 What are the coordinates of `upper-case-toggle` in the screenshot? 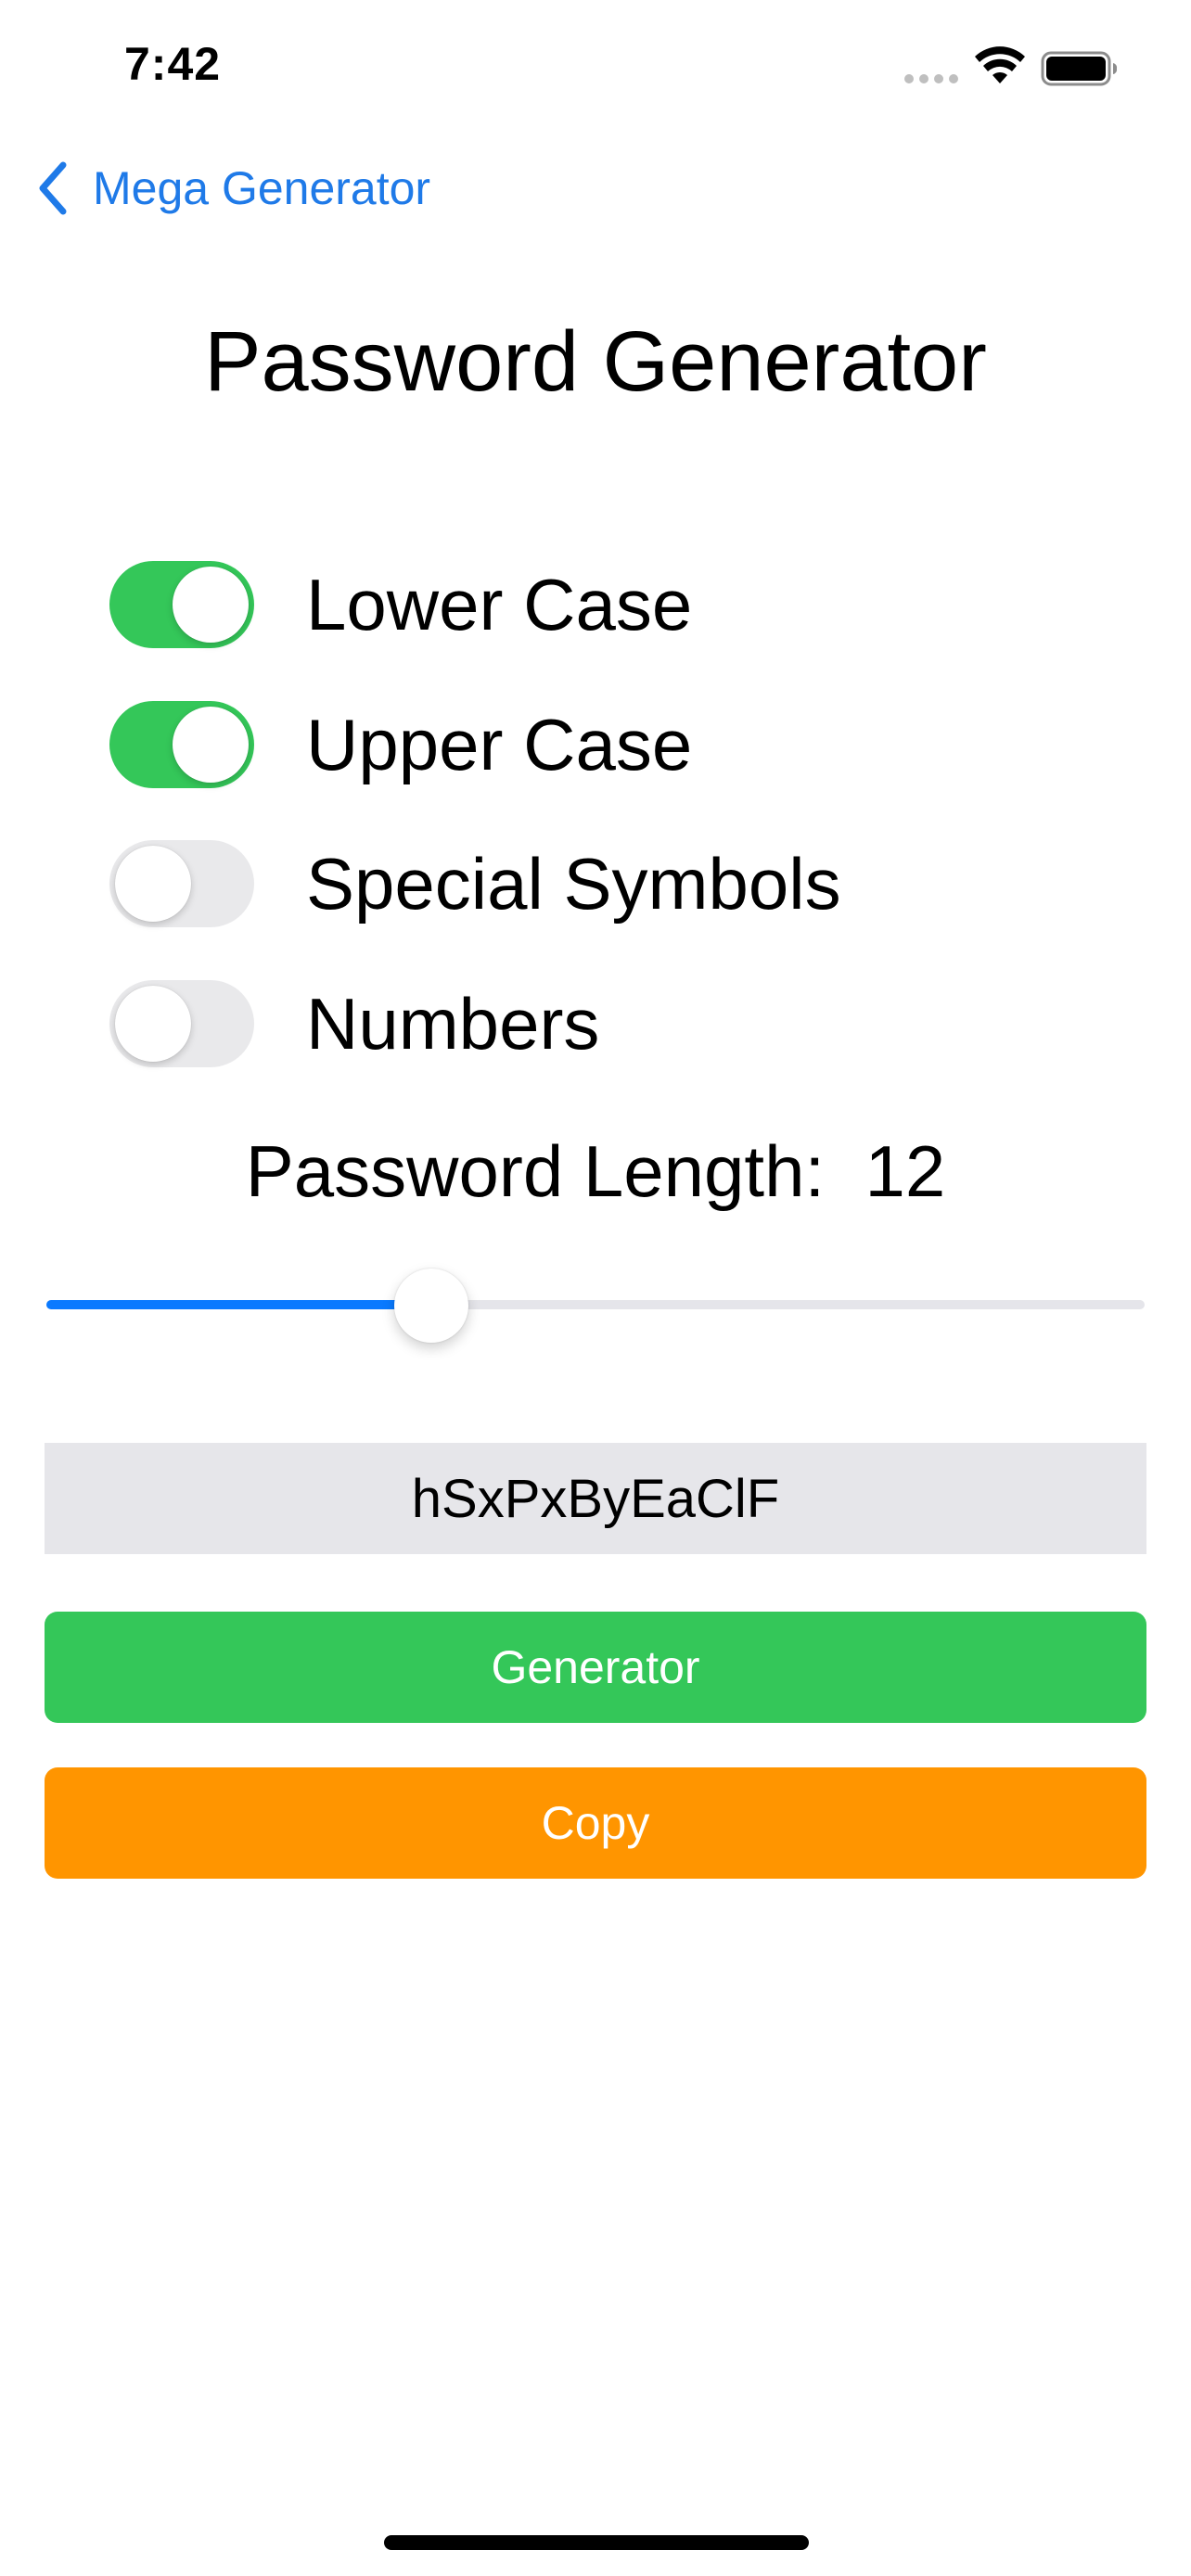 It's located at (181, 744).